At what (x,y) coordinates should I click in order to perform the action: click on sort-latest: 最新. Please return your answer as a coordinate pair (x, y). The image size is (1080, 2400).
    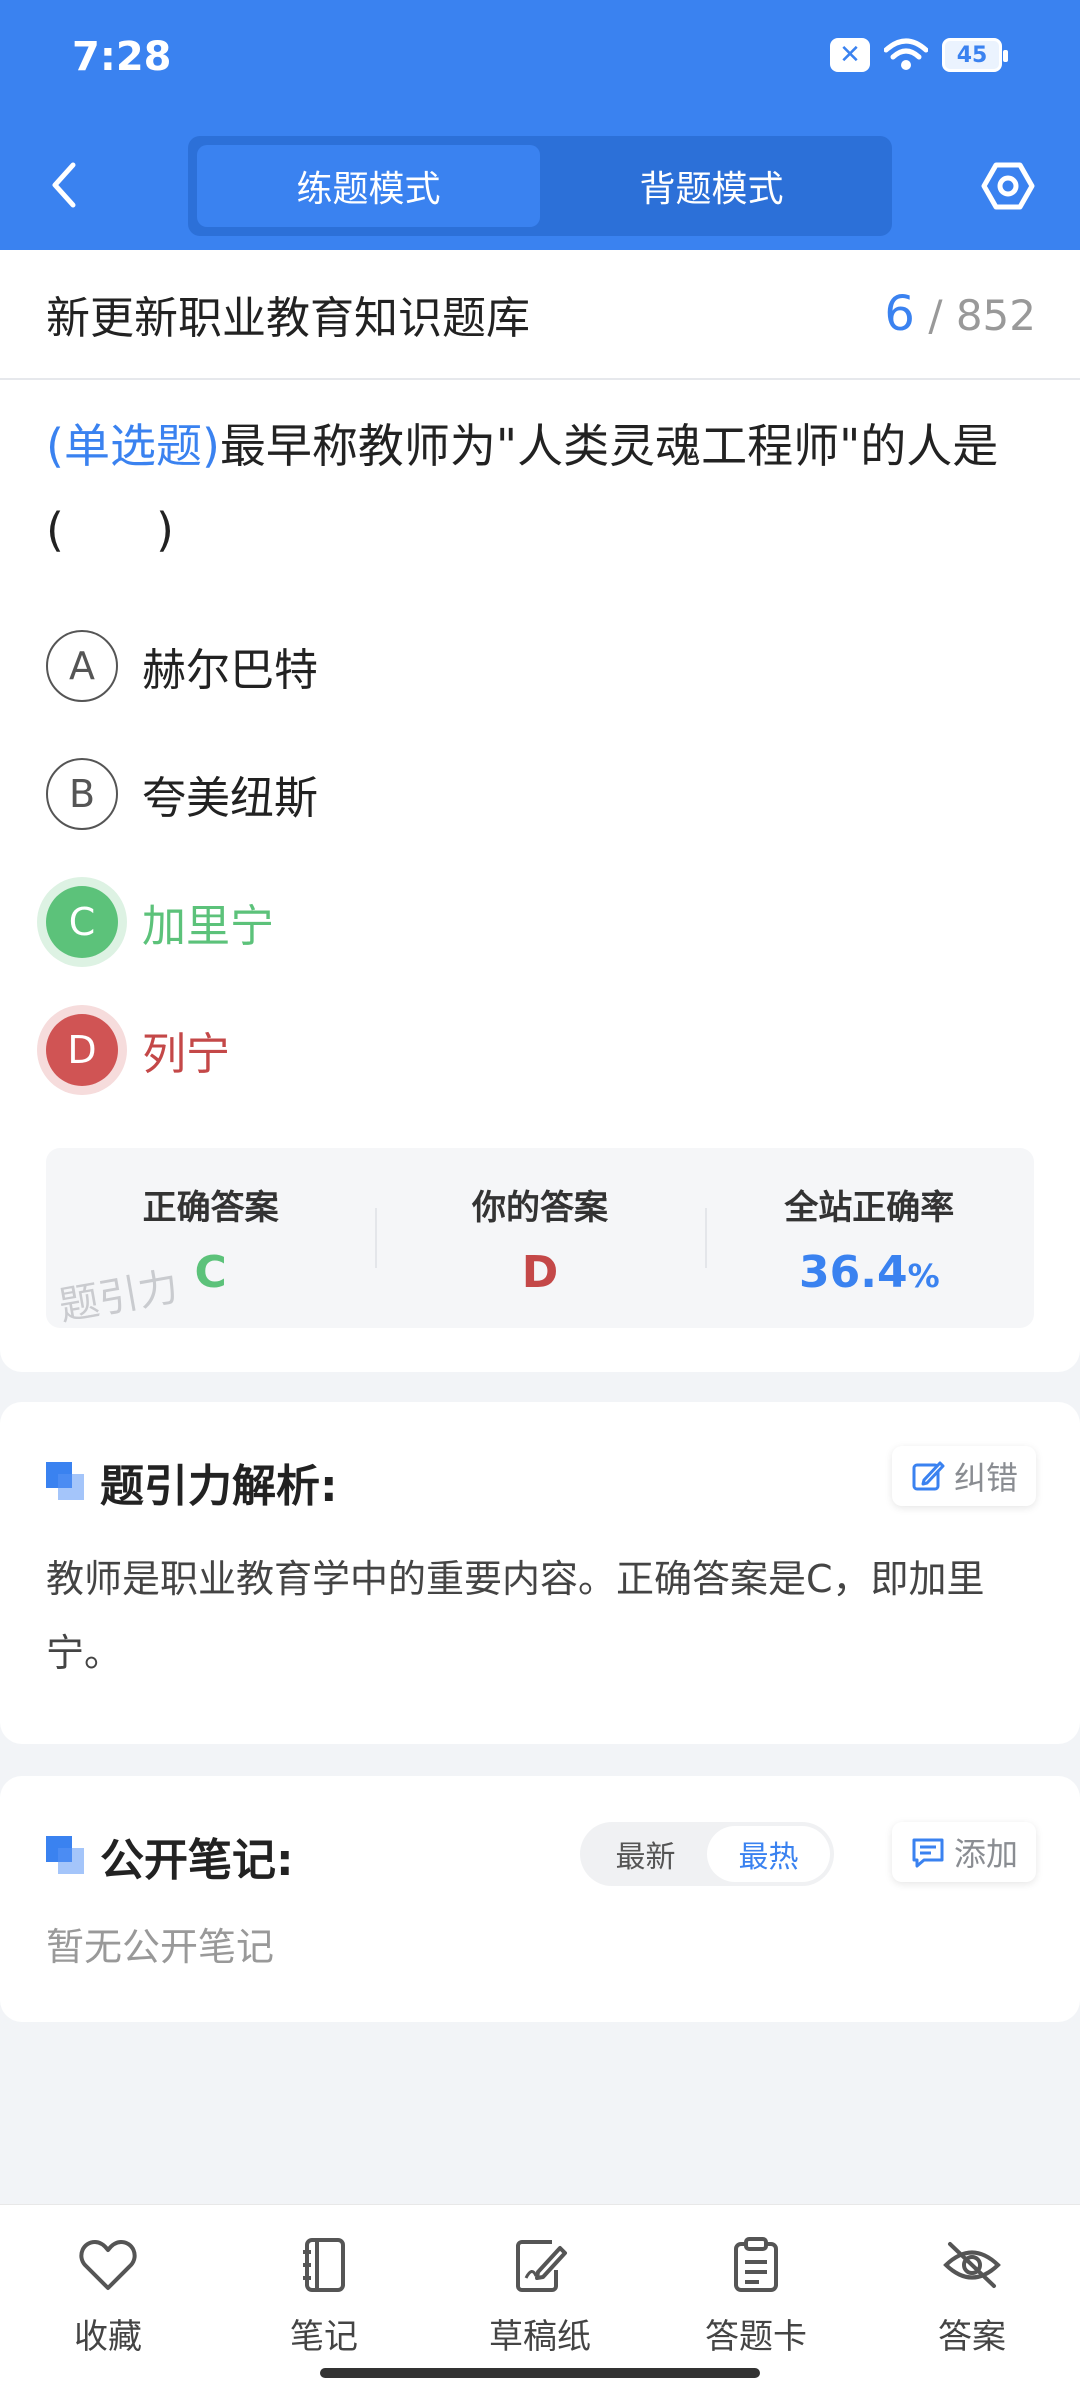
    Looking at the image, I should click on (645, 1854).